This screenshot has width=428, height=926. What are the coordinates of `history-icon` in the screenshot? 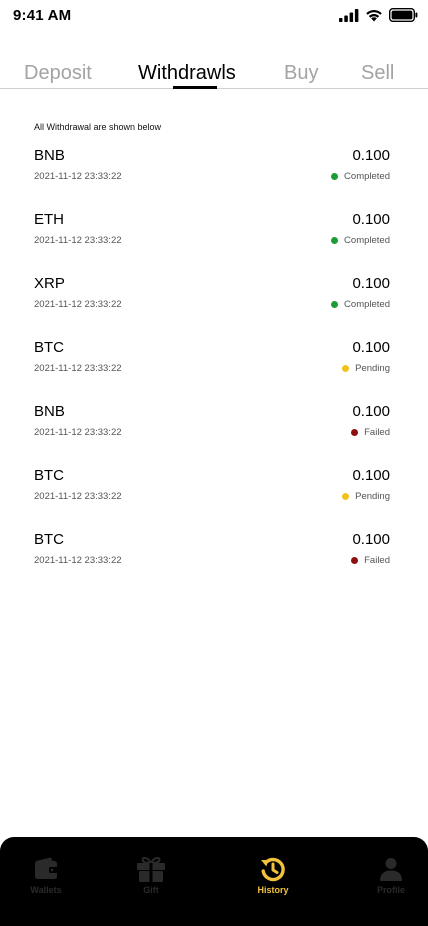 It's located at (273, 869).